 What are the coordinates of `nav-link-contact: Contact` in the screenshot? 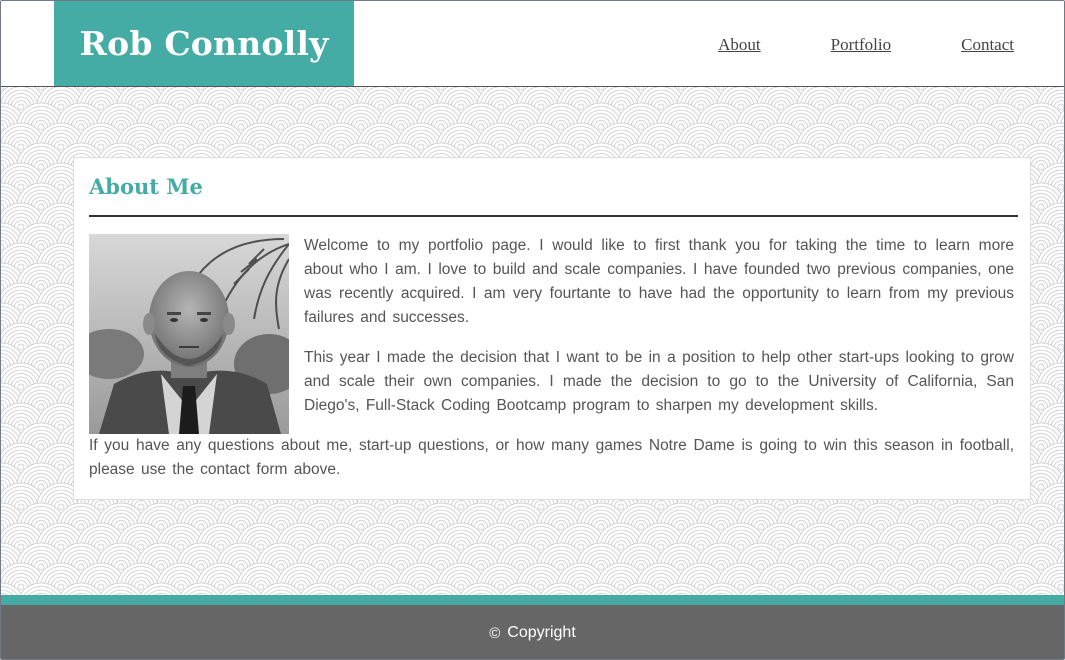 It's located at (987, 45).